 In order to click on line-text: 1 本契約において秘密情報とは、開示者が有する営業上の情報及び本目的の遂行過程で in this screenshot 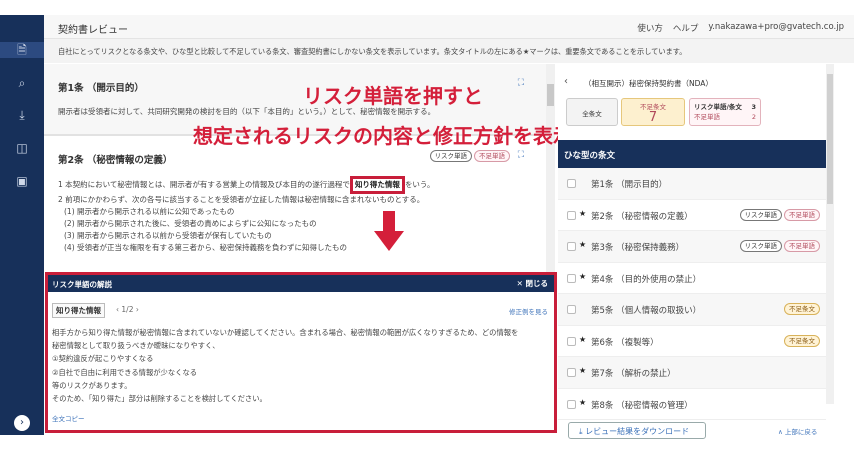, I will do `click(204, 184)`.